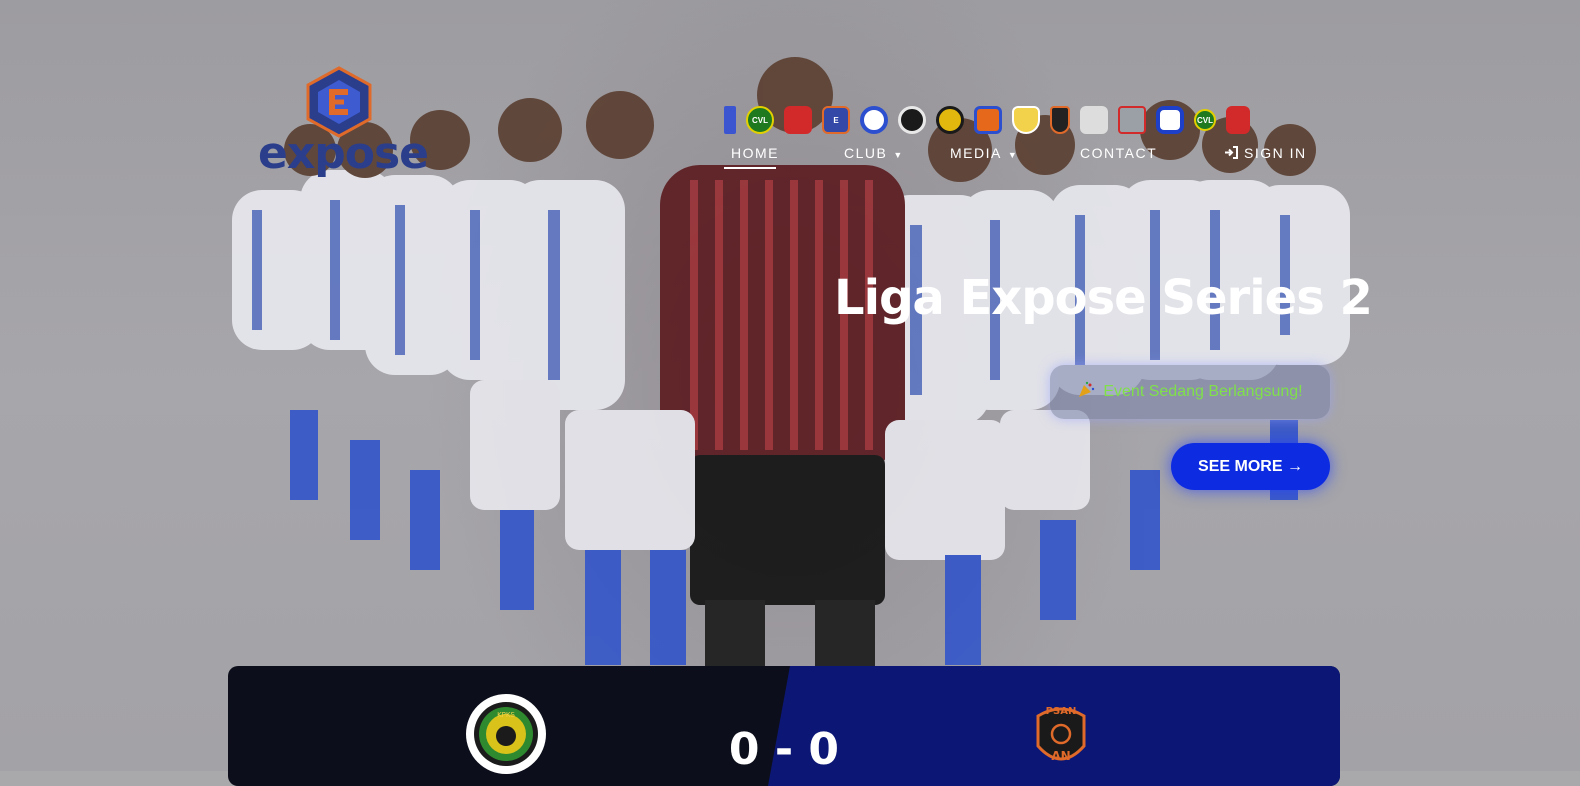  Describe the element at coordinates (866, 153) in the screenshot. I see `nav-club-label: CLUB` at that location.